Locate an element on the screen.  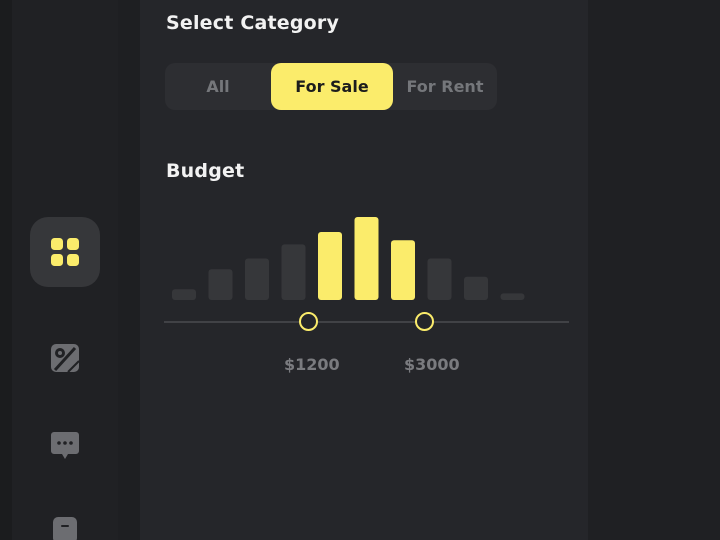
map-icon is located at coordinates (65, 358).